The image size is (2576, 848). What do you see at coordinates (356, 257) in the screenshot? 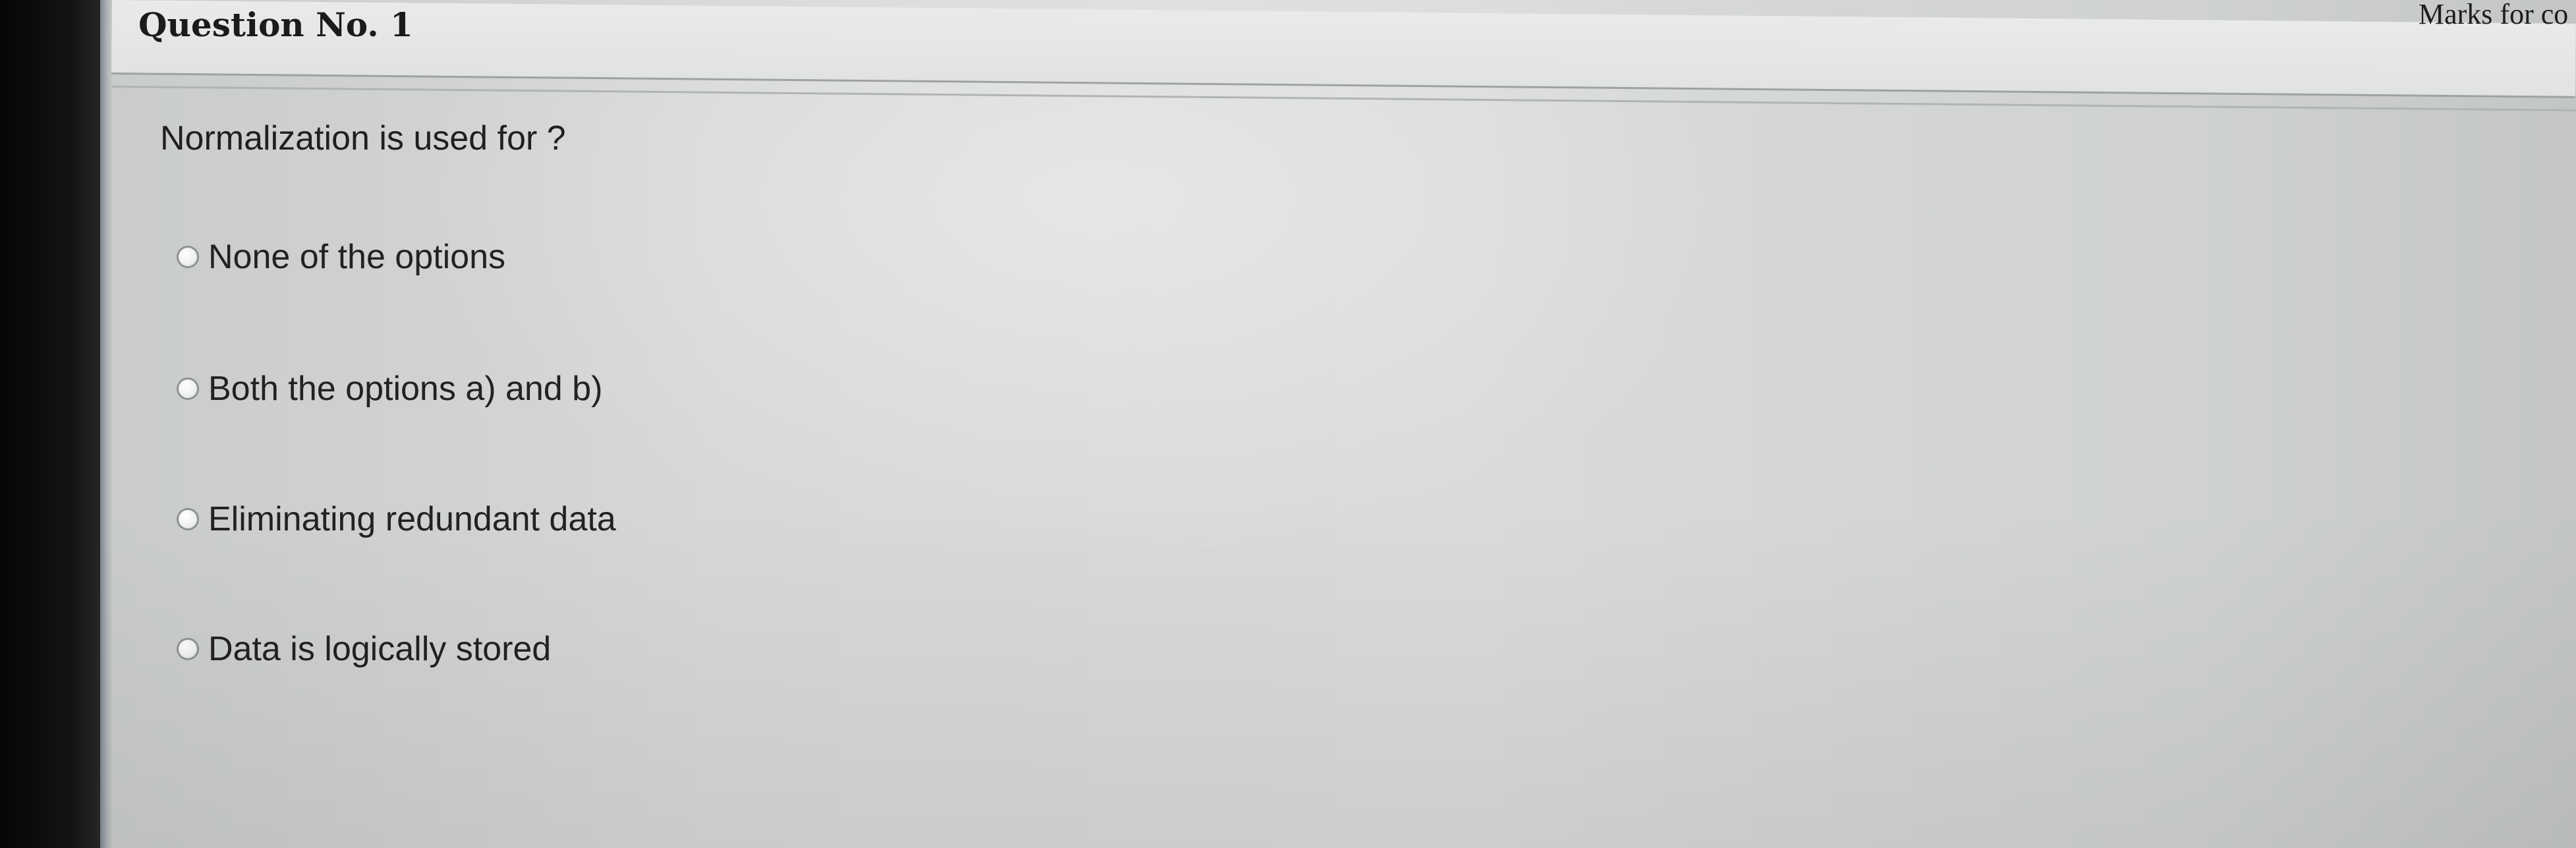
I see `option-label: None of the options` at bounding box center [356, 257].